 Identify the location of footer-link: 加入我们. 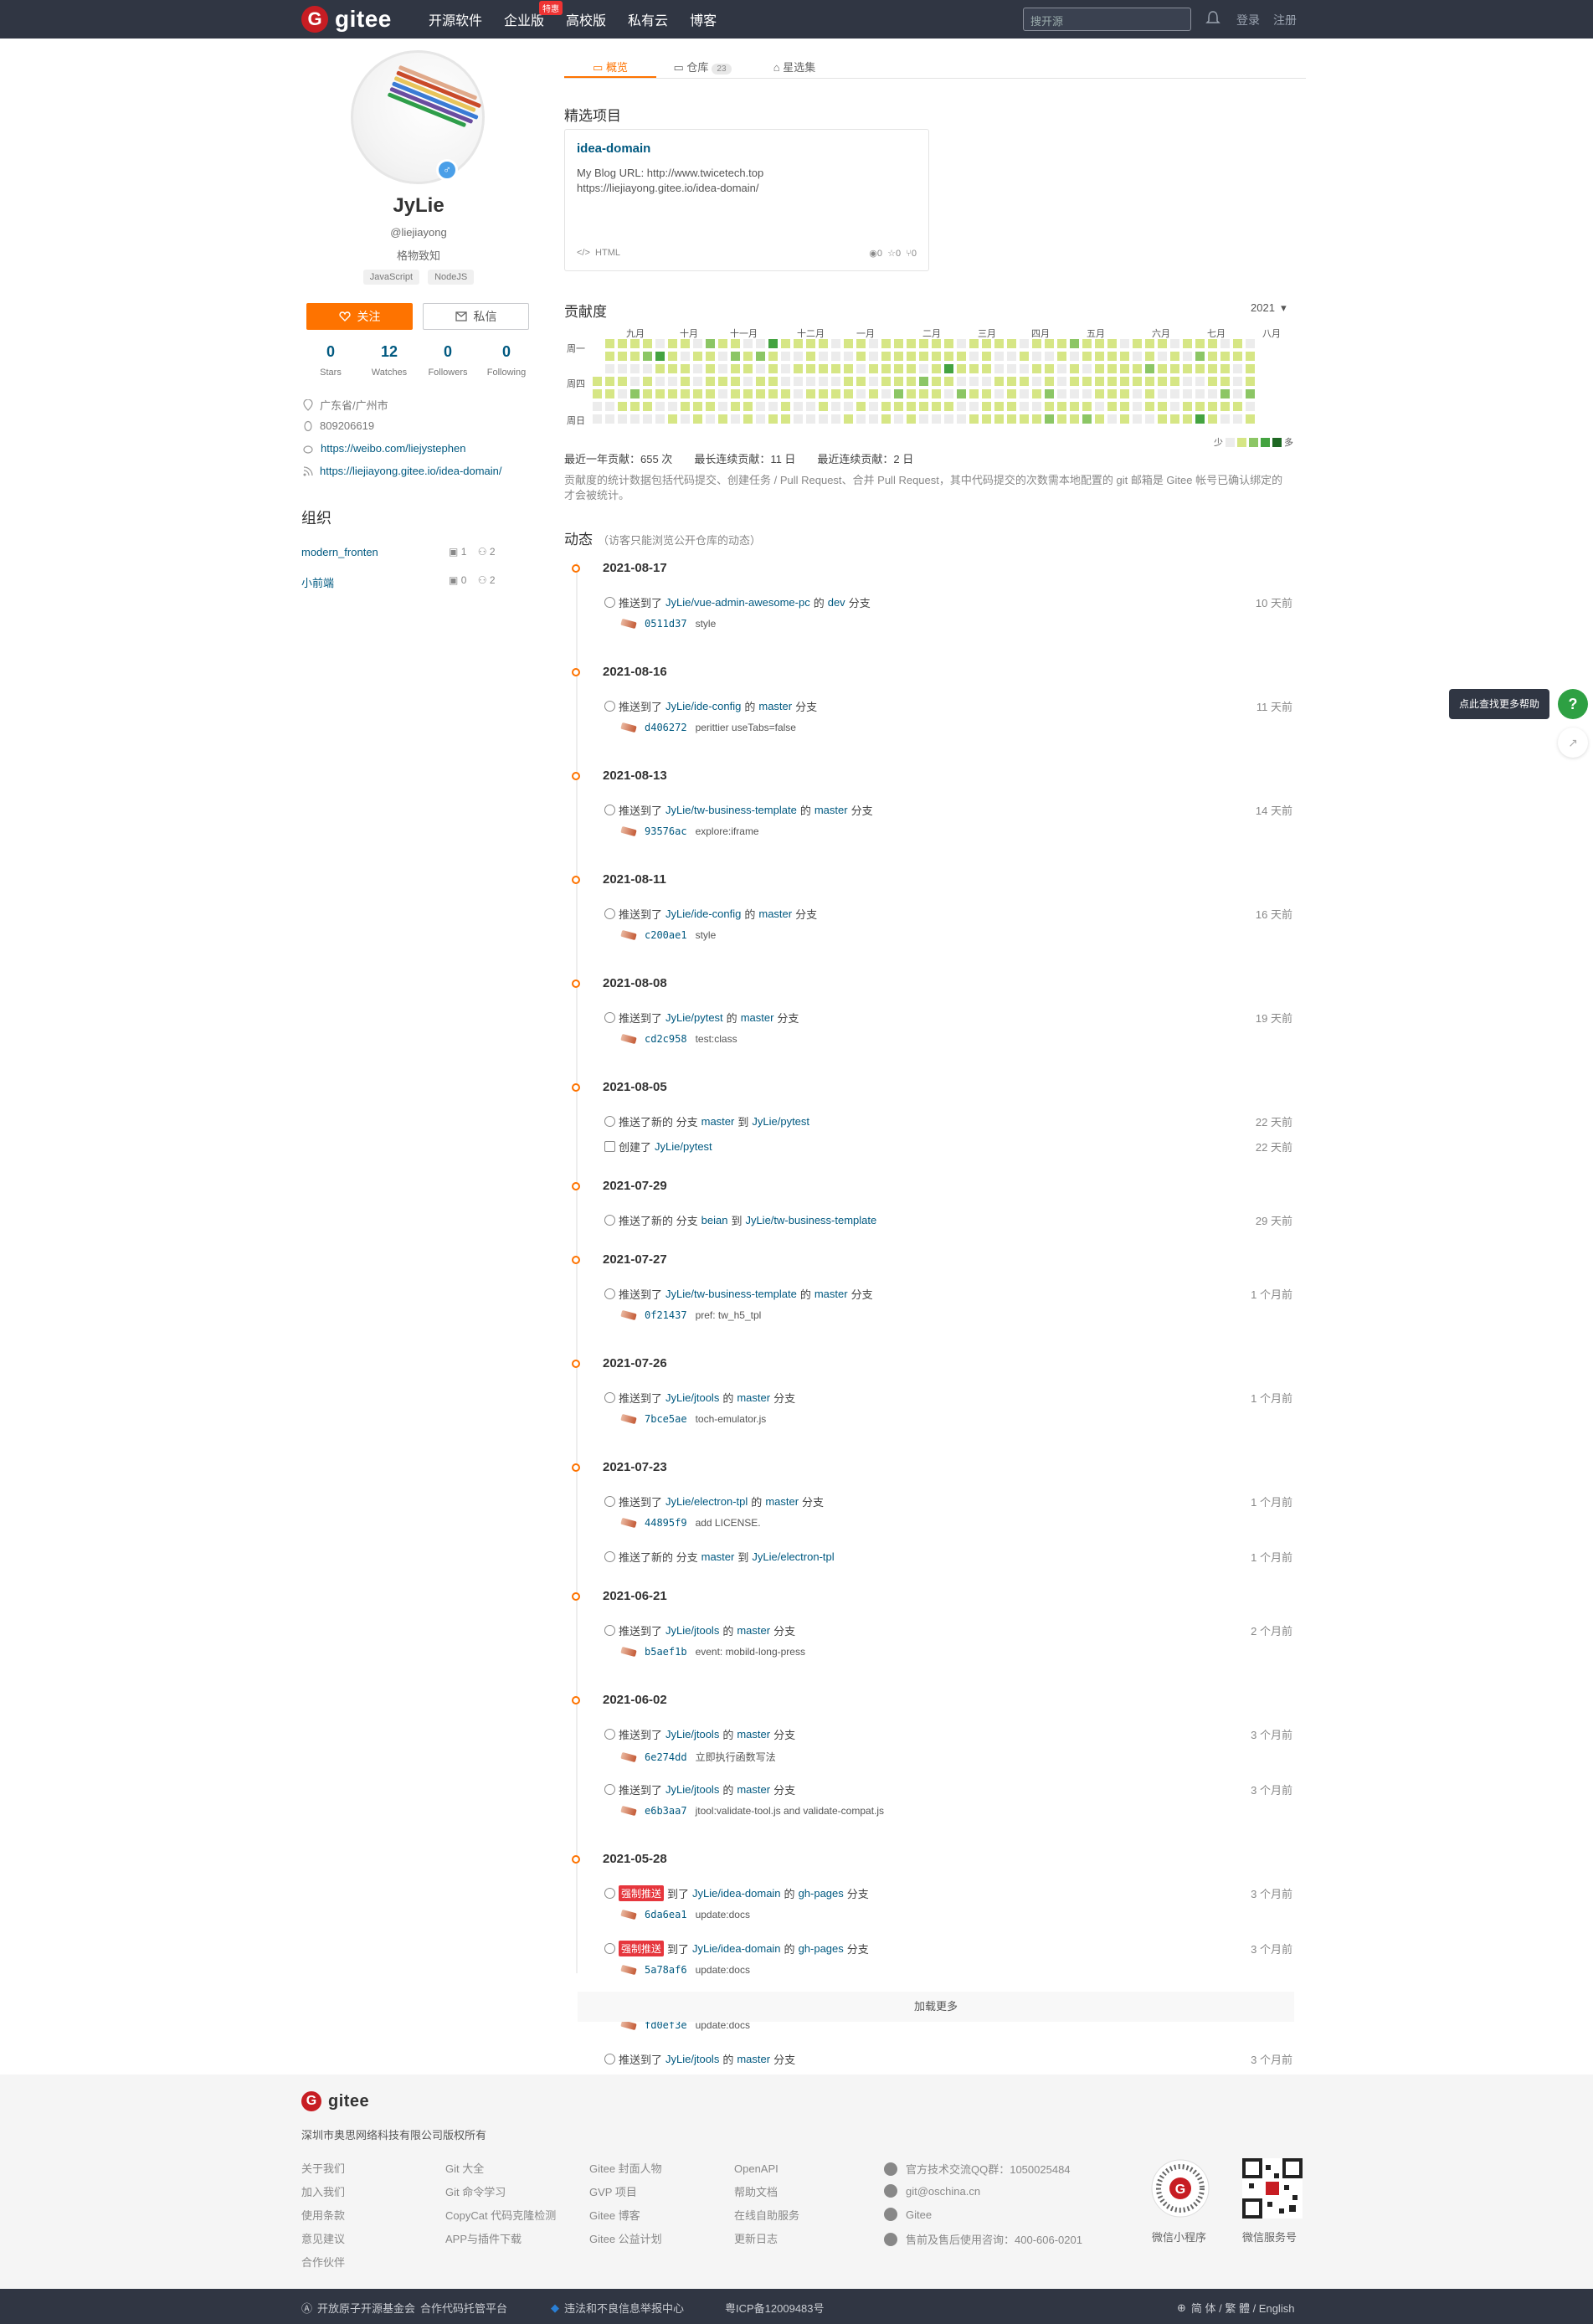
(323, 2193).